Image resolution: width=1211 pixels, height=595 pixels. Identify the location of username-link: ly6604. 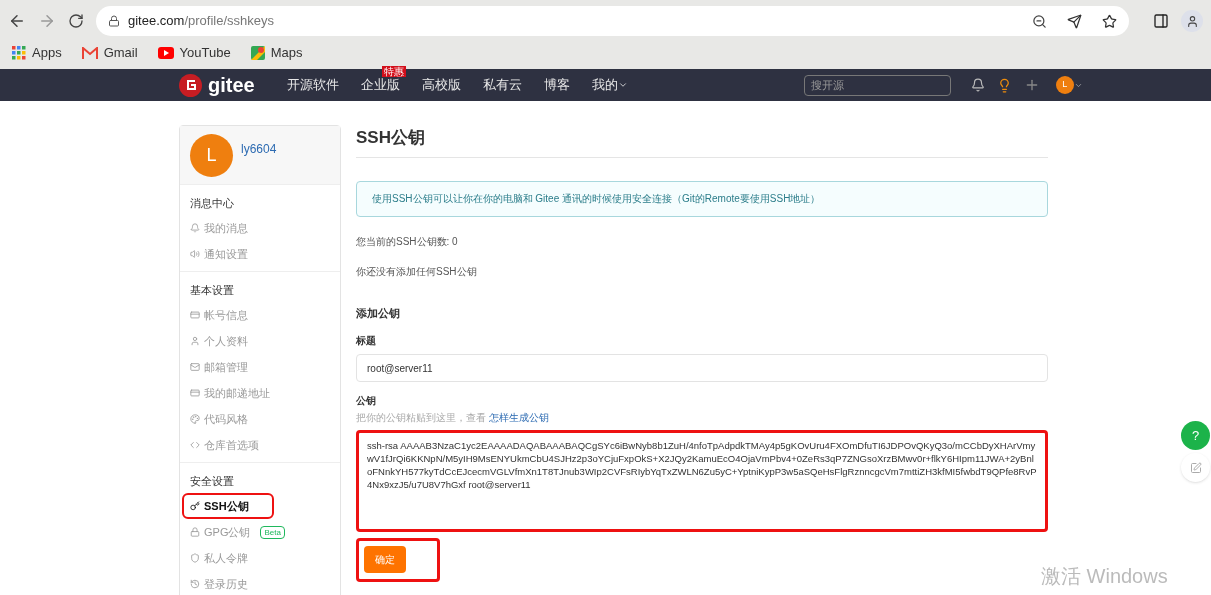
(259, 149).